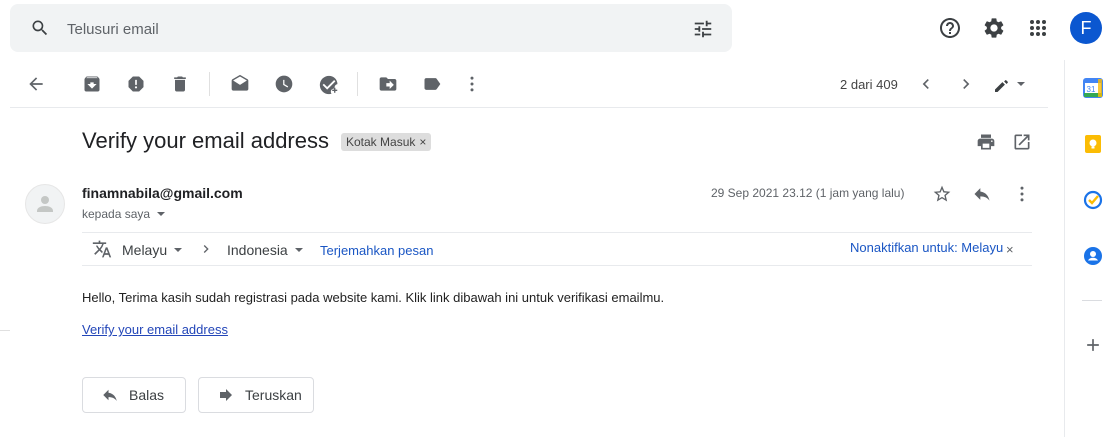 This screenshot has width=1120, height=437. What do you see at coordinates (273, 395) in the screenshot?
I see `forward-button-label: Teruskan` at bounding box center [273, 395].